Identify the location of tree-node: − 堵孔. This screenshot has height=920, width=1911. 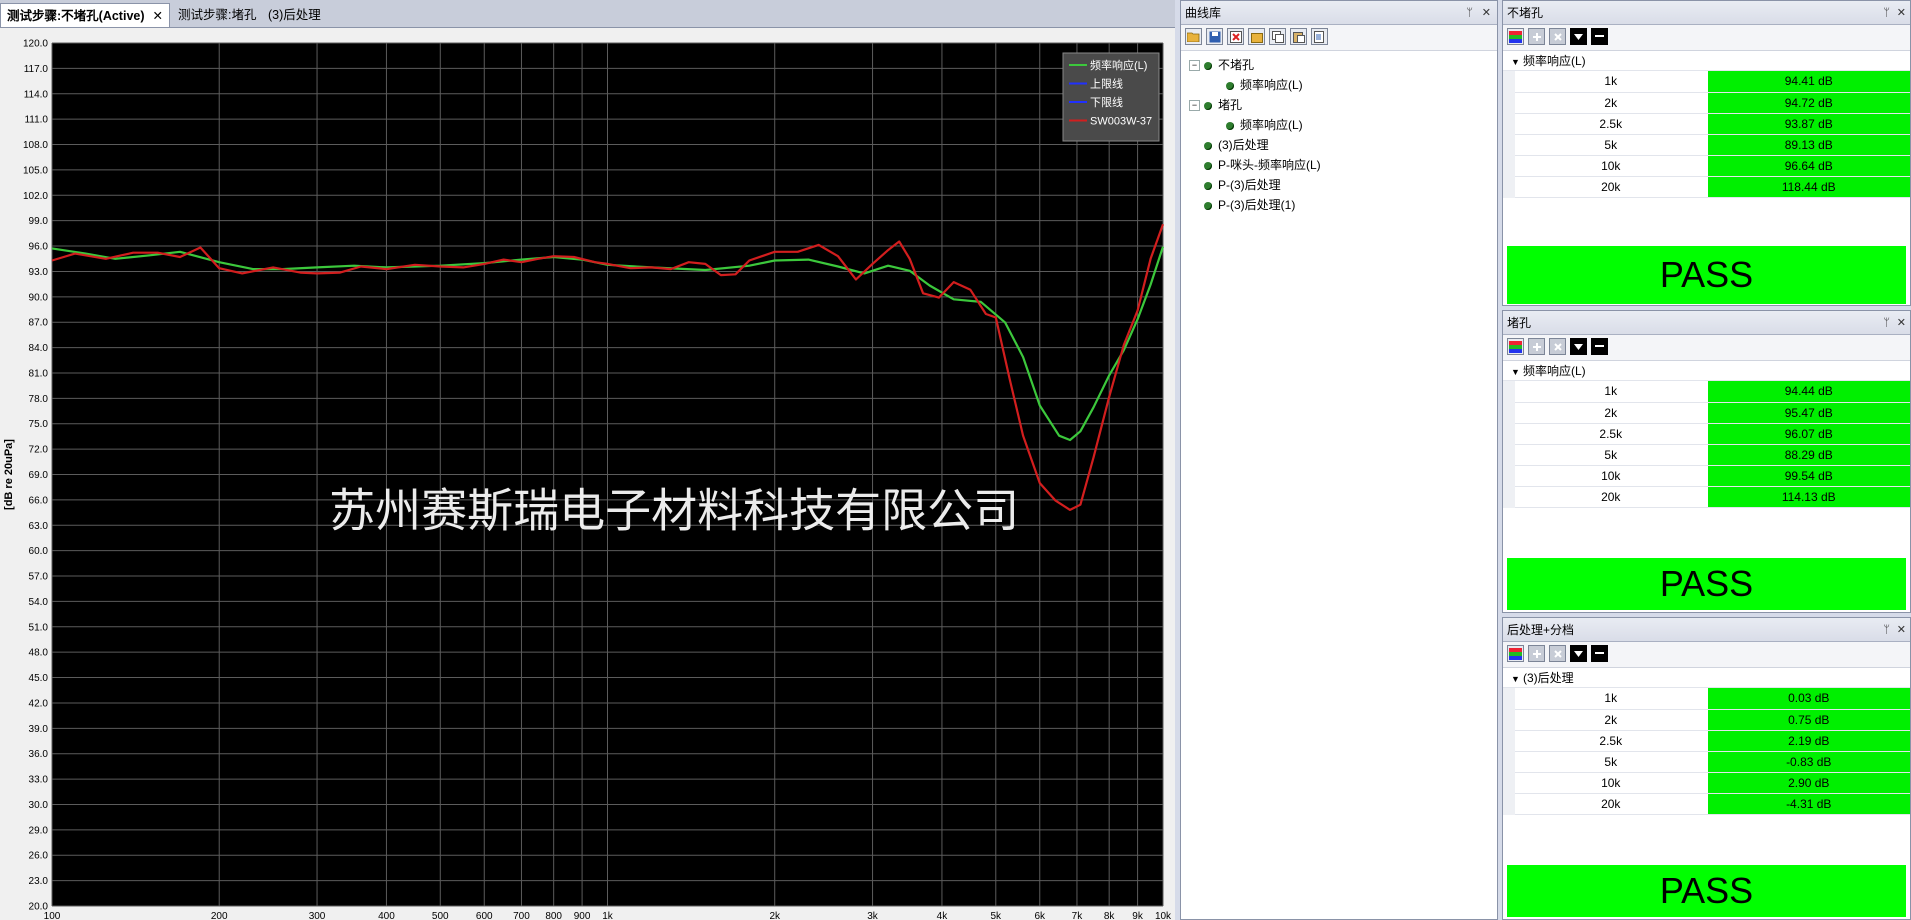
(1343, 105).